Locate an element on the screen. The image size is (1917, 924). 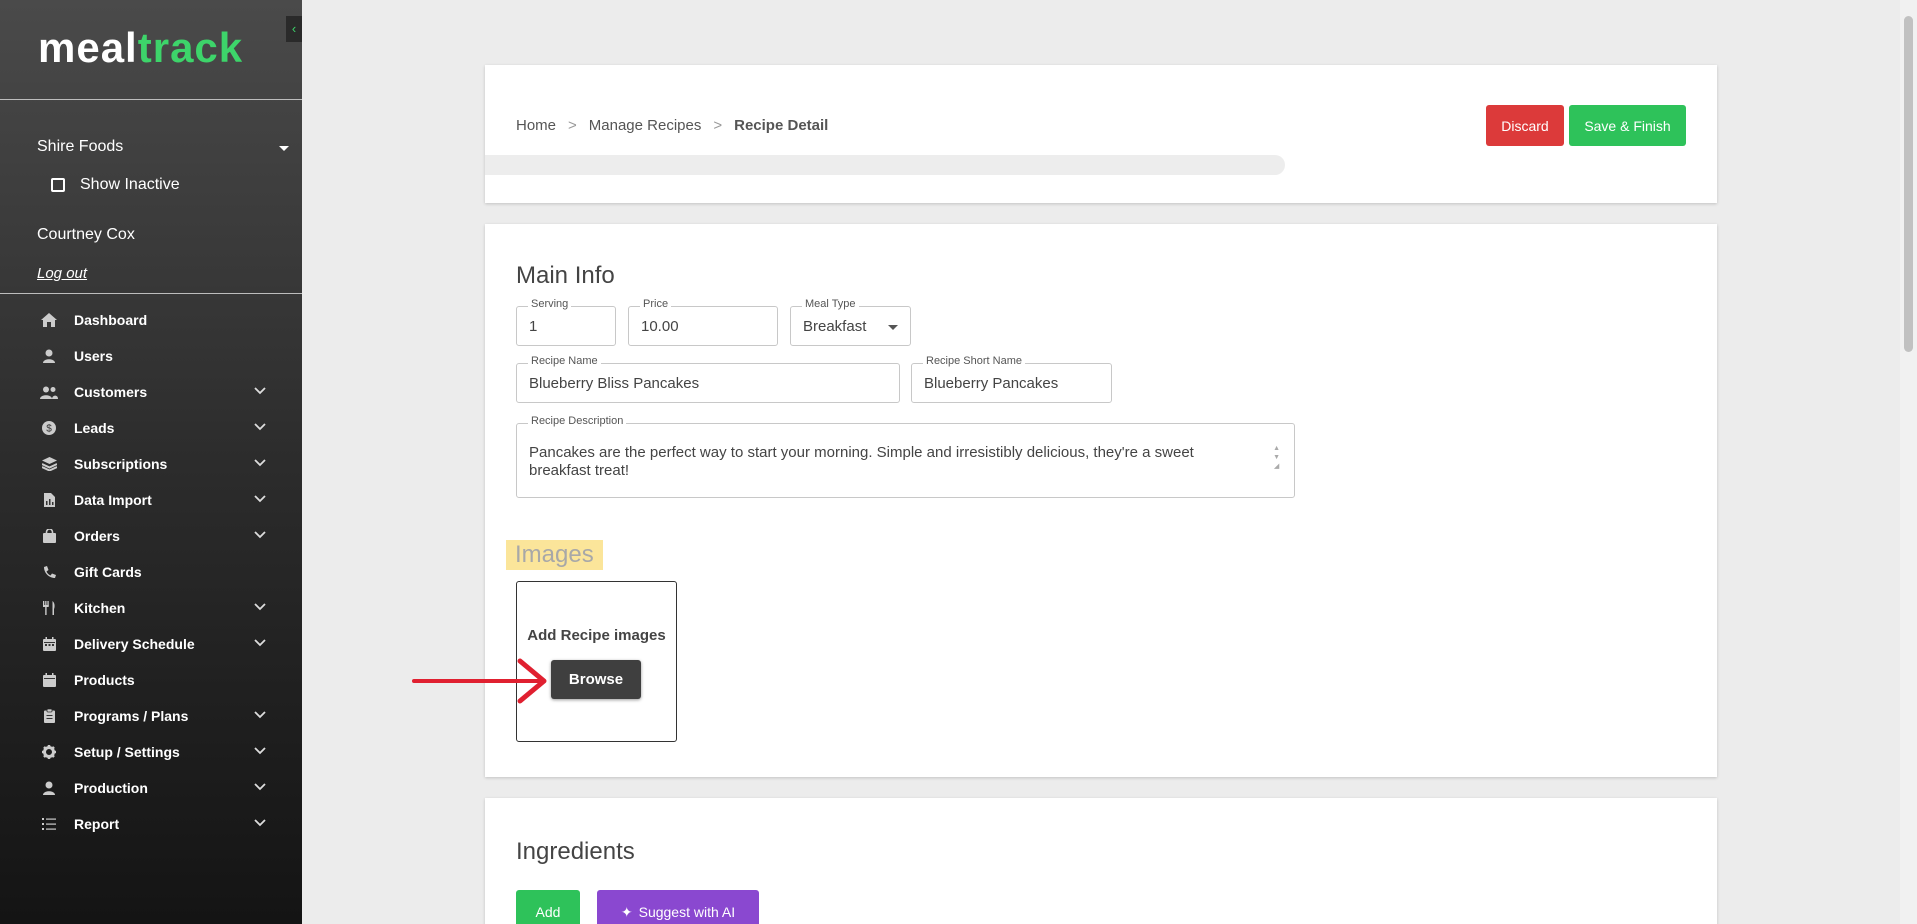
serving-field: Serving 1 is located at coordinates (566, 322).